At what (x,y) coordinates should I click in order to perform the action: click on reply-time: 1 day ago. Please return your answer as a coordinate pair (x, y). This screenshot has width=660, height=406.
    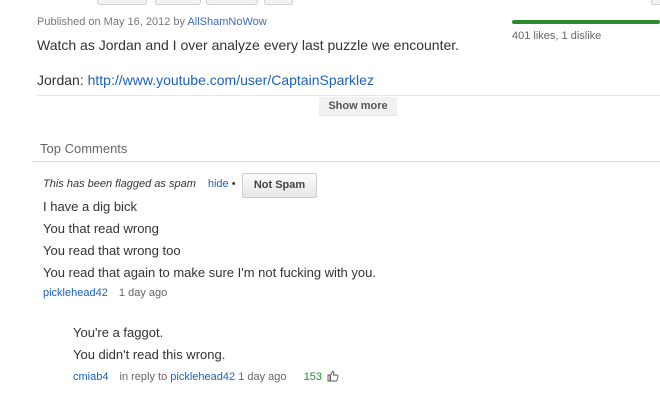
    Looking at the image, I should click on (262, 377).